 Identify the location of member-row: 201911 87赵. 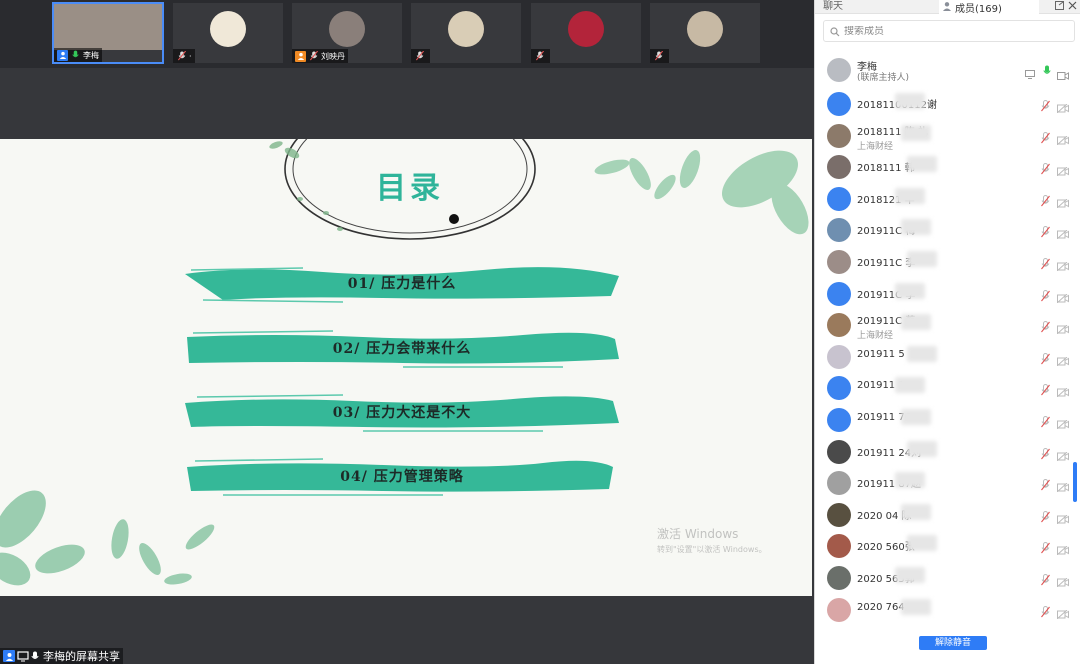
(947, 483).